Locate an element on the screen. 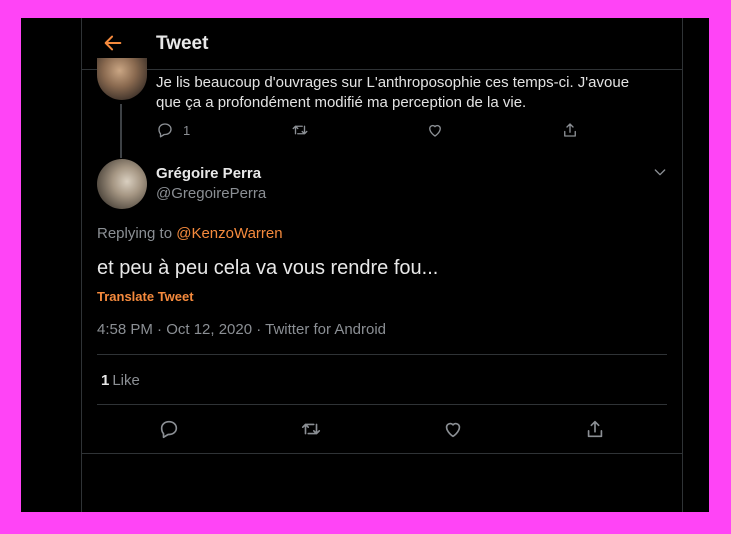 The width and height of the screenshot is (731, 534). translate-link: Translate Tweet is located at coordinates (145, 296).